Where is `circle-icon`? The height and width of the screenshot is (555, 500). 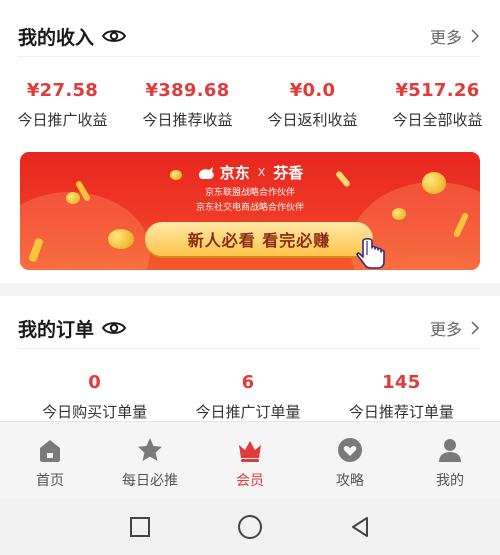
circle-icon is located at coordinates (250, 527).